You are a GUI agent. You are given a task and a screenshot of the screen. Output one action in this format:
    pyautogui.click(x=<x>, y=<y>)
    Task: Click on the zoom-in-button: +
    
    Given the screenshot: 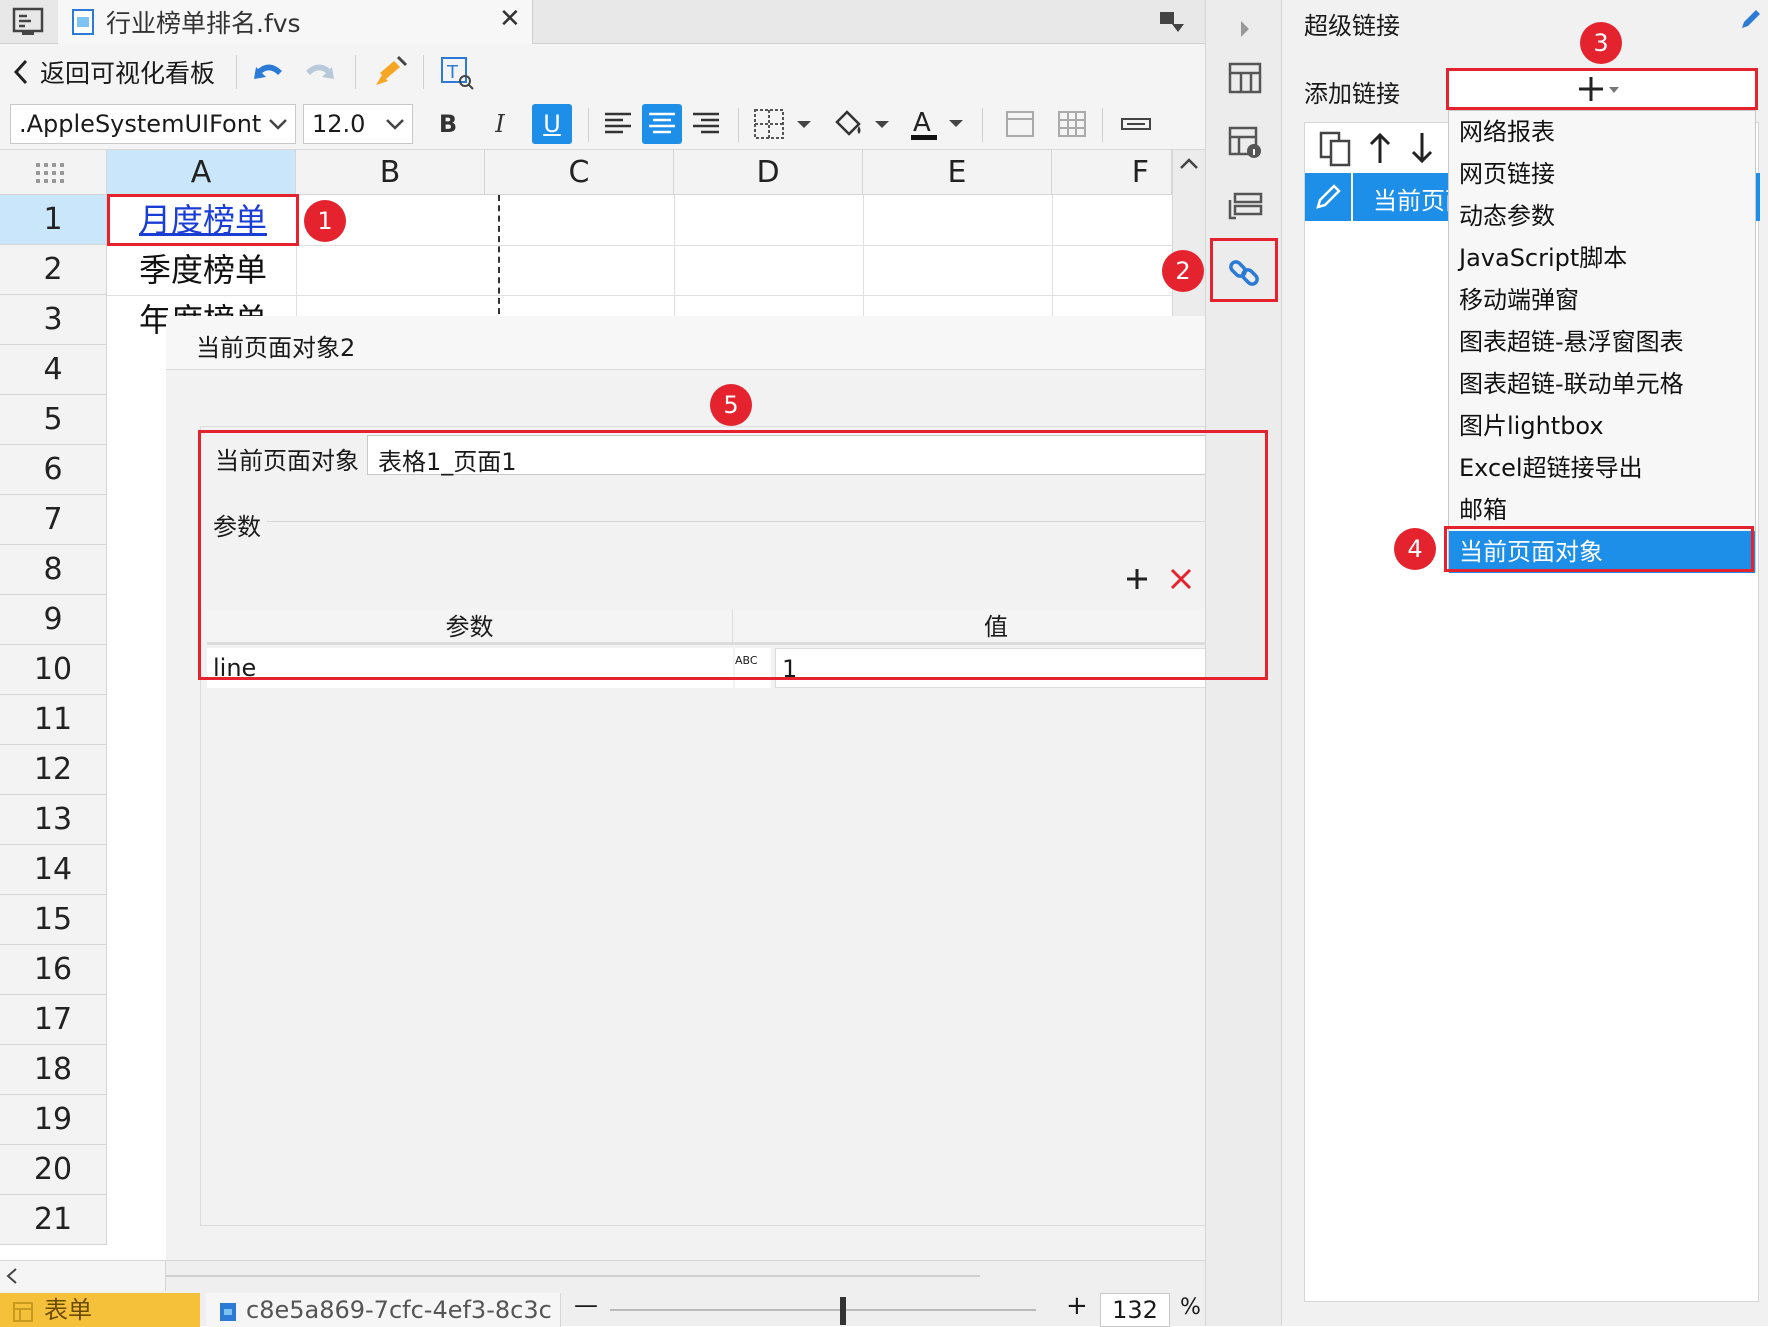 What is the action you would take?
    pyautogui.click(x=1077, y=1306)
    